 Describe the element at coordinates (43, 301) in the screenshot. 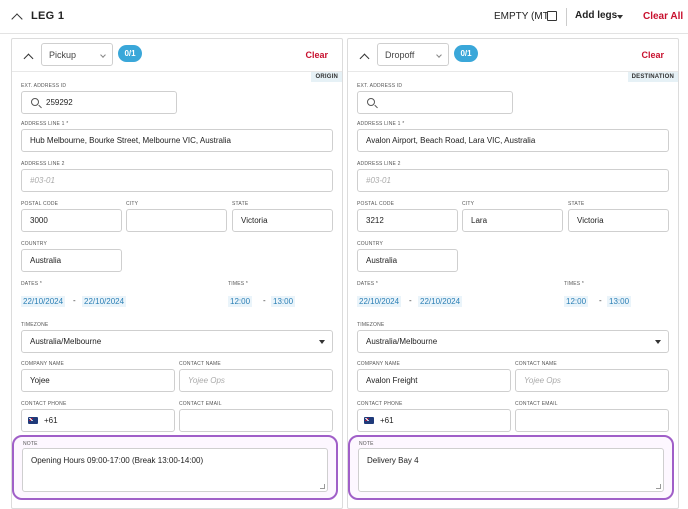

I see `pickup-date-from: 22/10/2024` at that location.